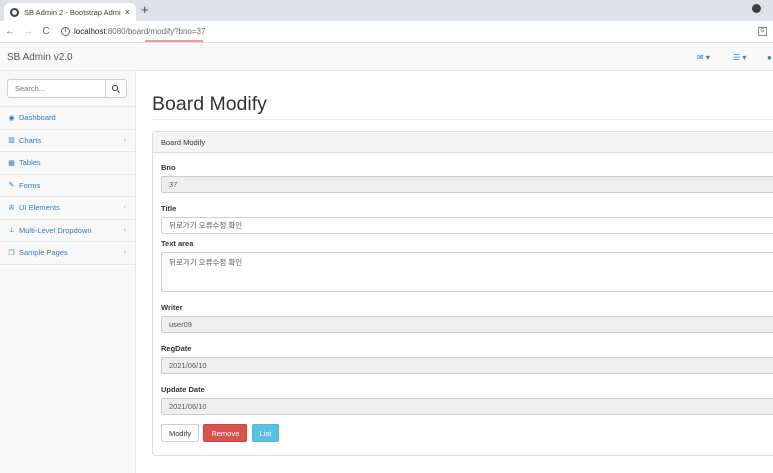  What do you see at coordinates (67, 208) in the screenshot?
I see `sidebar-item-ui-elements: ✇ UI Elements ‹` at bounding box center [67, 208].